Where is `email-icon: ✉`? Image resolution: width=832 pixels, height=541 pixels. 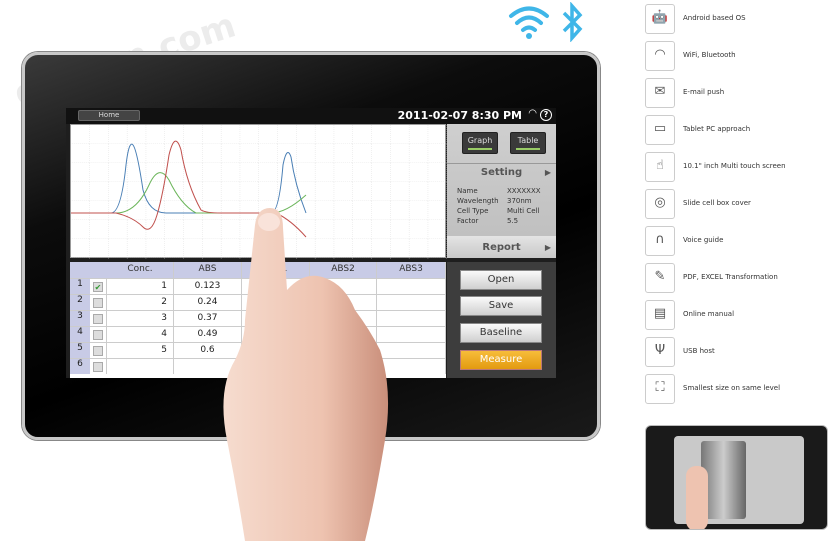
email-icon: ✉ is located at coordinates (660, 93).